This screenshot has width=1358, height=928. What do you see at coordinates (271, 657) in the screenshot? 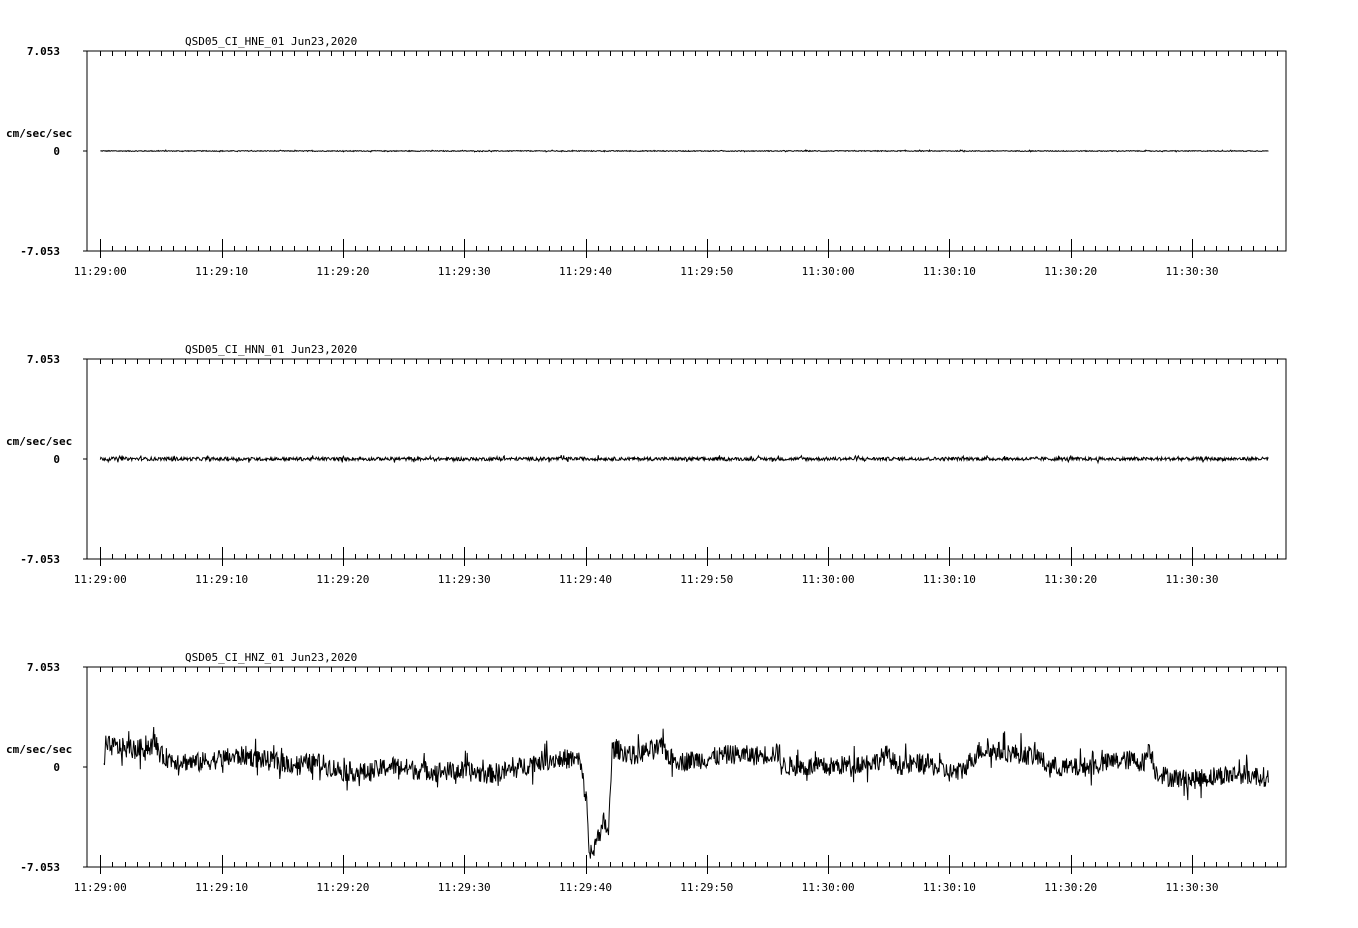
I see `panel-title: QSD05_CI_HNZ_01 Jun23,2020` at bounding box center [271, 657].